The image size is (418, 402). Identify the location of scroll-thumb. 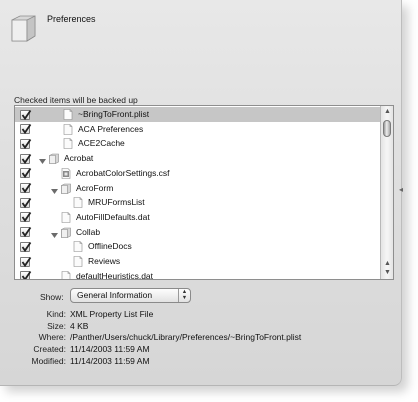
(387, 128).